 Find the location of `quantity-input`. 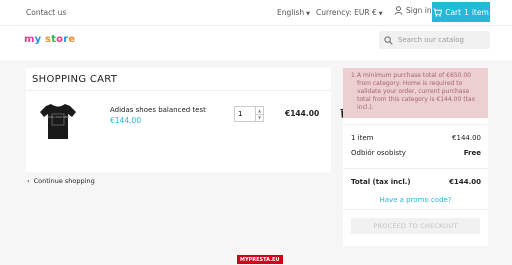

quantity-input is located at coordinates (245, 114).